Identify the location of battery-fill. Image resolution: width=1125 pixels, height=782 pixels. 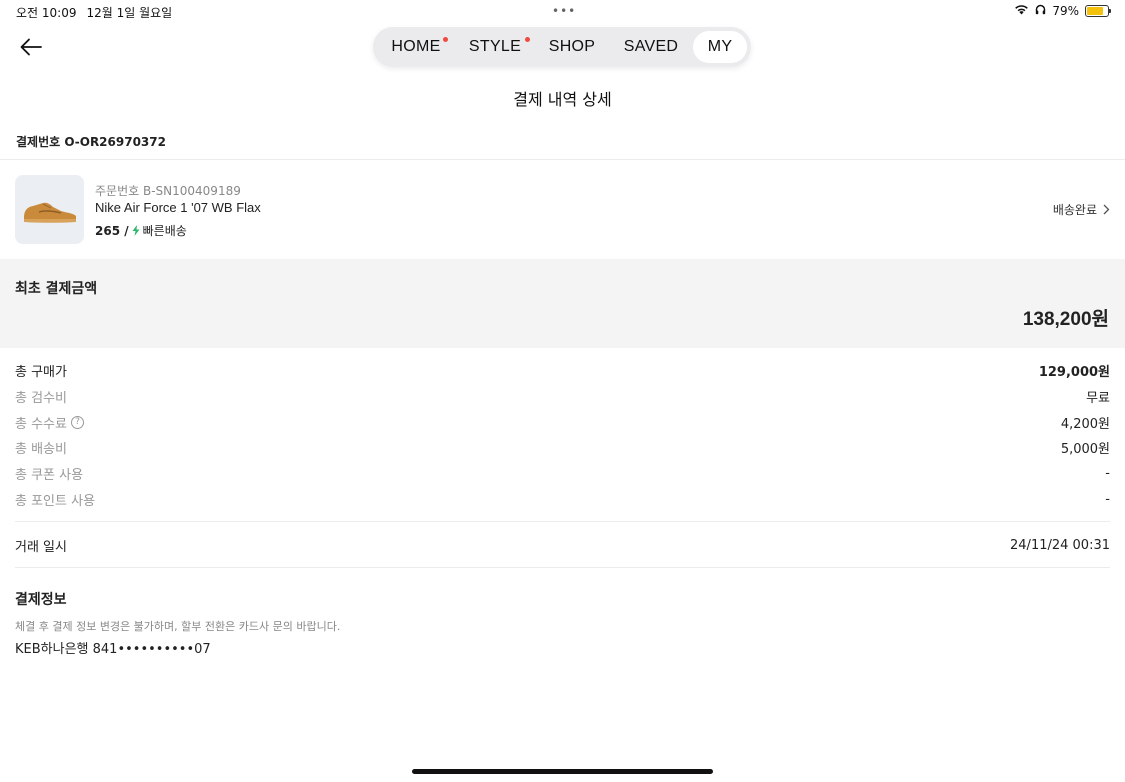
(1095, 11).